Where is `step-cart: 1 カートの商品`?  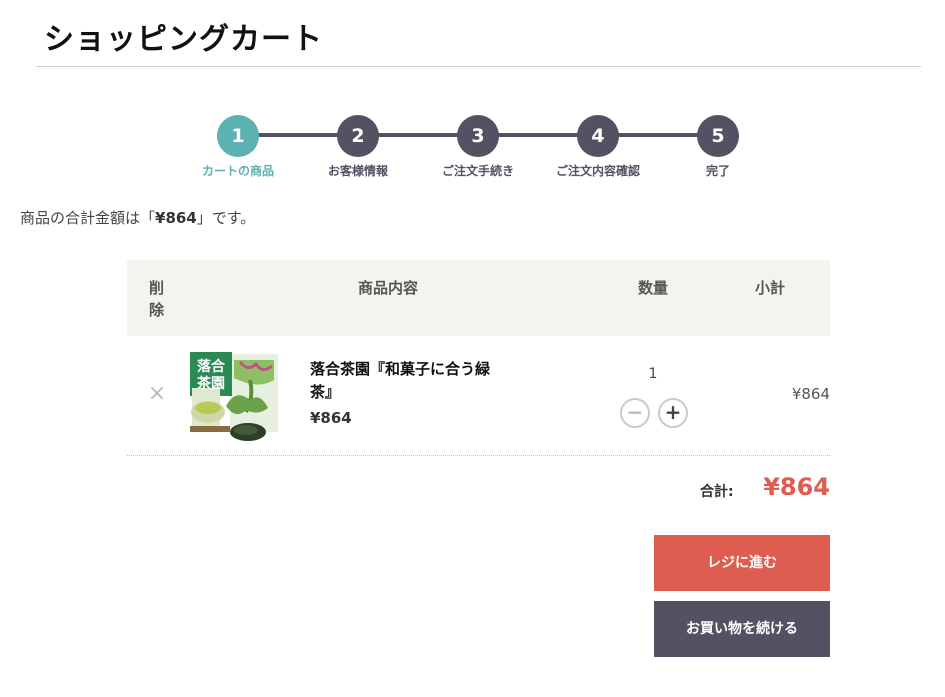 step-cart: 1 カートの商品 is located at coordinates (238, 147).